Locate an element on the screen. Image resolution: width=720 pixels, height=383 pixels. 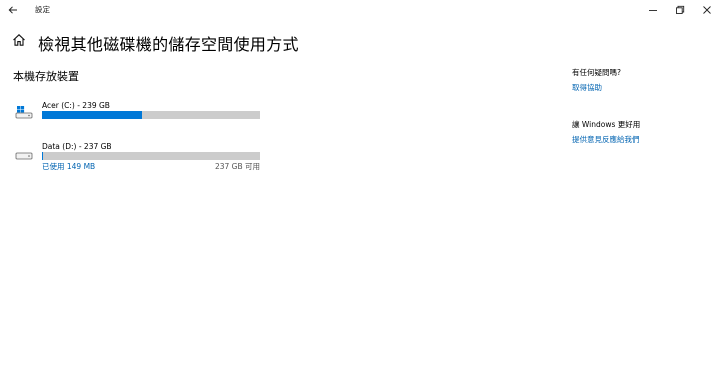
windows-drive-icon is located at coordinates (24, 112).